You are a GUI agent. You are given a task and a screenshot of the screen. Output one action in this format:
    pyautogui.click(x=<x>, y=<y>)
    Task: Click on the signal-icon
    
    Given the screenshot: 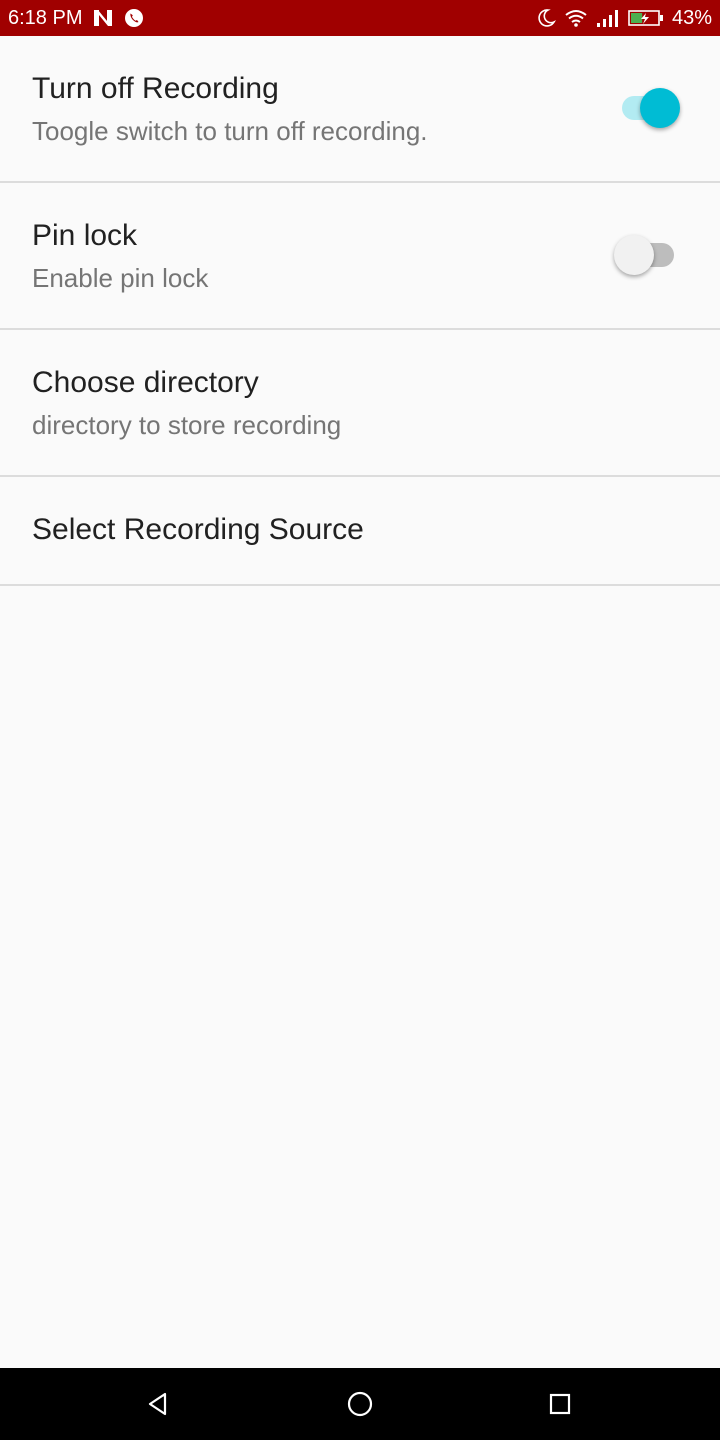 What is the action you would take?
    pyautogui.click(x=608, y=18)
    